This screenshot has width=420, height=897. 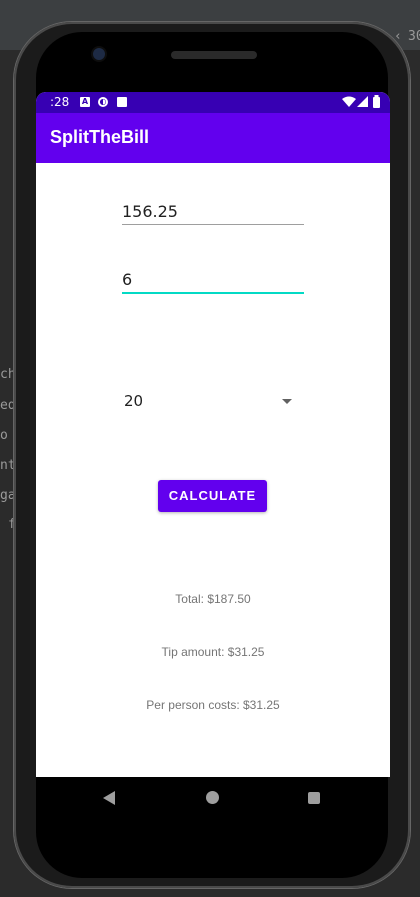 What do you see at coordinates (134, 401) in the screenshot?
I see `tip-percent-value: 20` at bounding box center [134, 401].